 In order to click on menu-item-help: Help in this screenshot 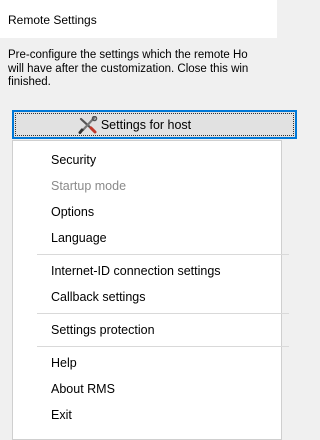, I will do `click(64, 363)`.